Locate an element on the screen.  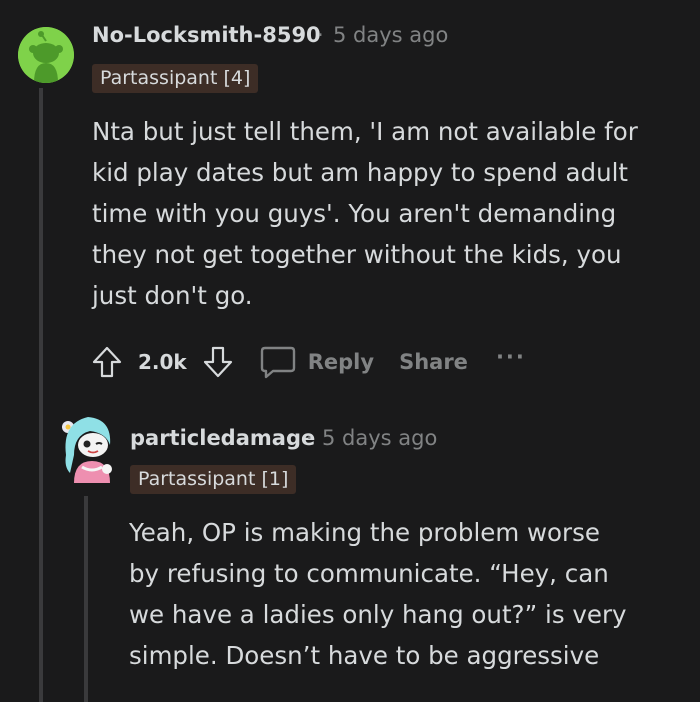
reply-button: Reply is located at coordinates (316, 362).